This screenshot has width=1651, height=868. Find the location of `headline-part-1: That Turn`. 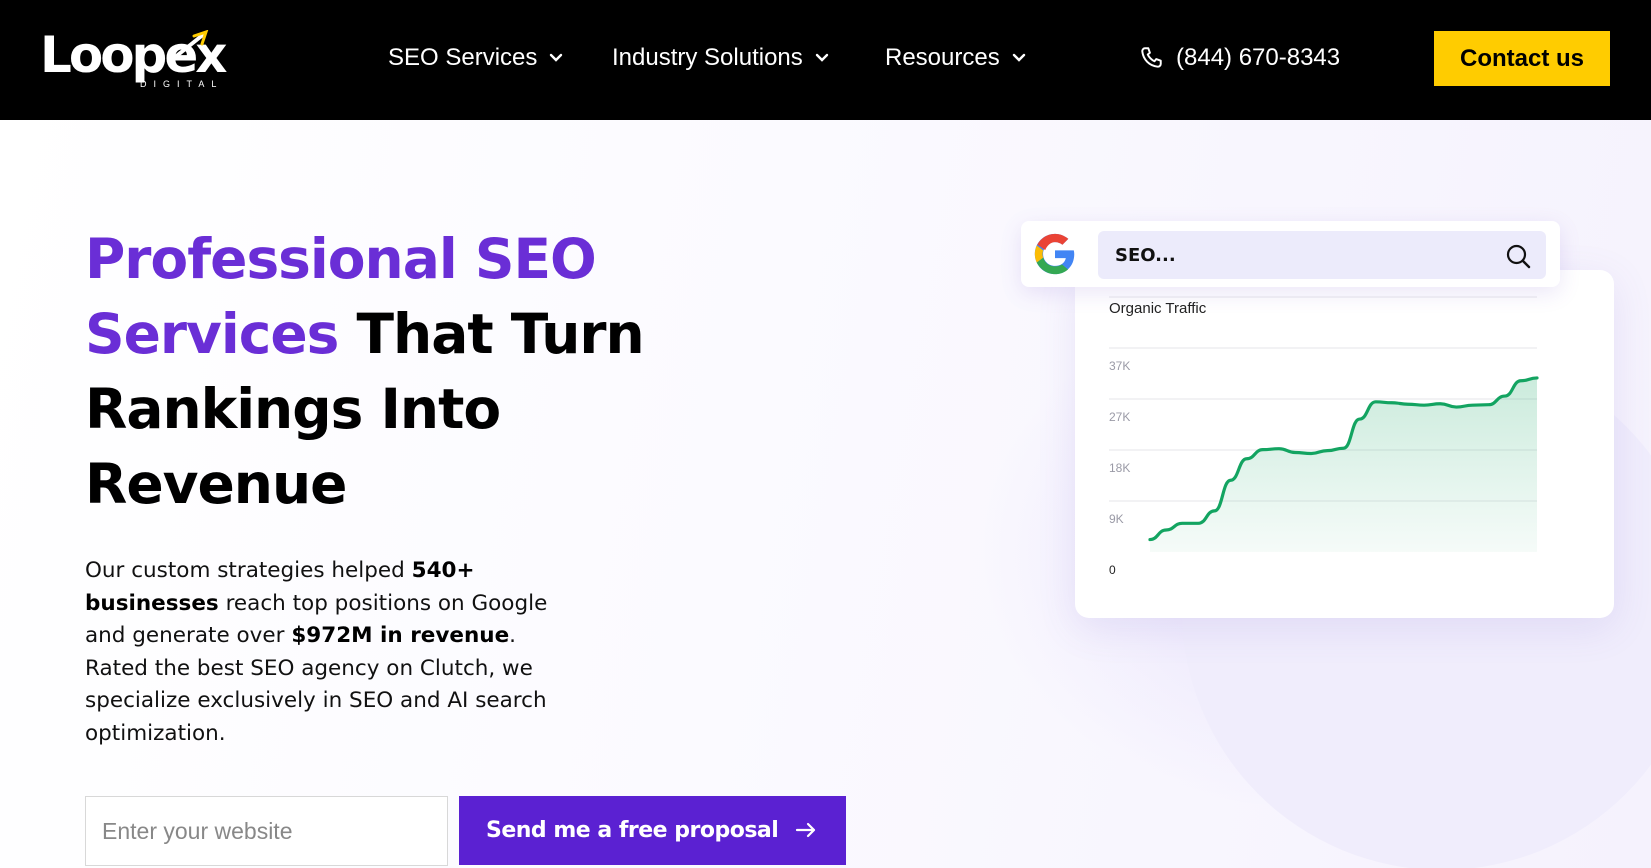

headline-part-1: That Turn is located at coordinates (491, 334).